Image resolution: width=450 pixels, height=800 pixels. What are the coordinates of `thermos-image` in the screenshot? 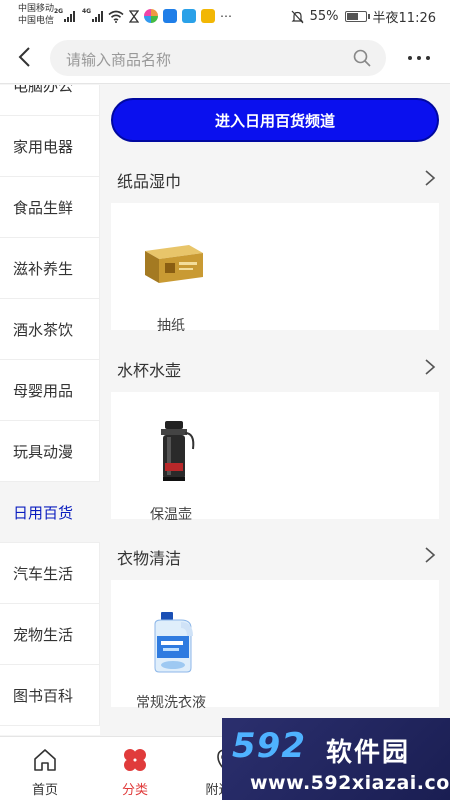 It's located at (178, 451).